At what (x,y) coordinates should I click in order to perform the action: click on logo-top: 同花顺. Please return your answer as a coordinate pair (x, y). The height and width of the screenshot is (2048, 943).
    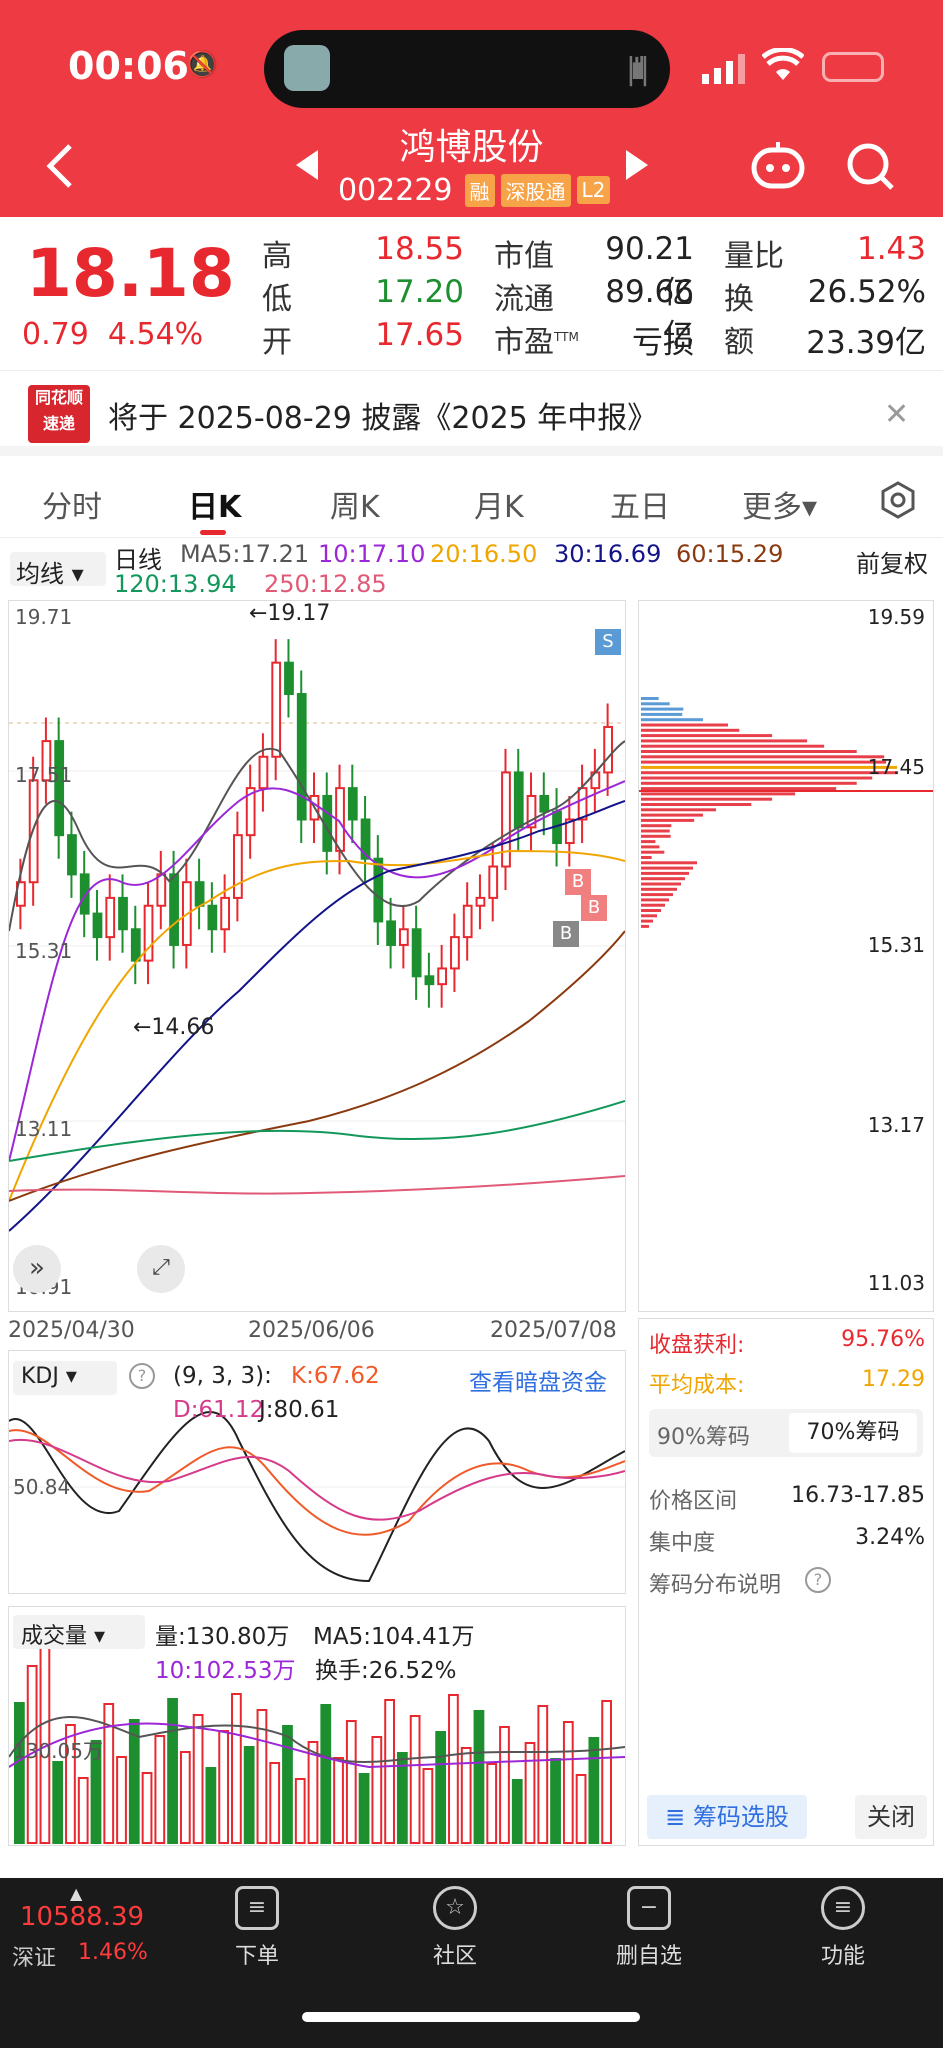
    Looking at the image, I should click on (58, 397).